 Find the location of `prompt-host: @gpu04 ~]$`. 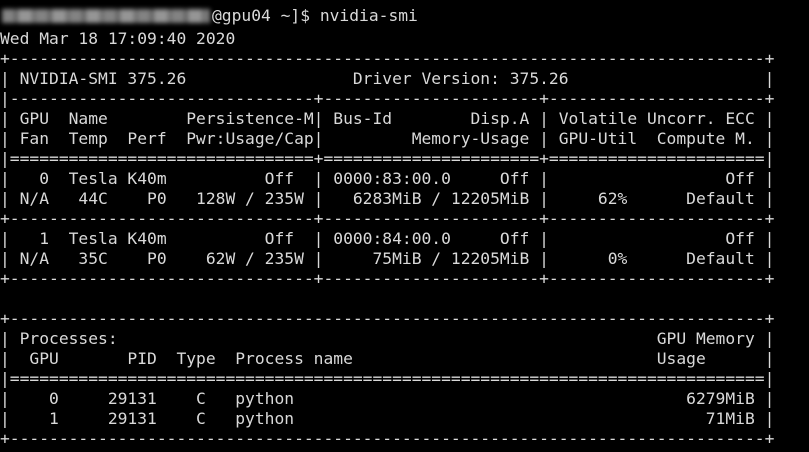

prompt-host: @gpu04 ~]$ is located at coordinates (266, 15).